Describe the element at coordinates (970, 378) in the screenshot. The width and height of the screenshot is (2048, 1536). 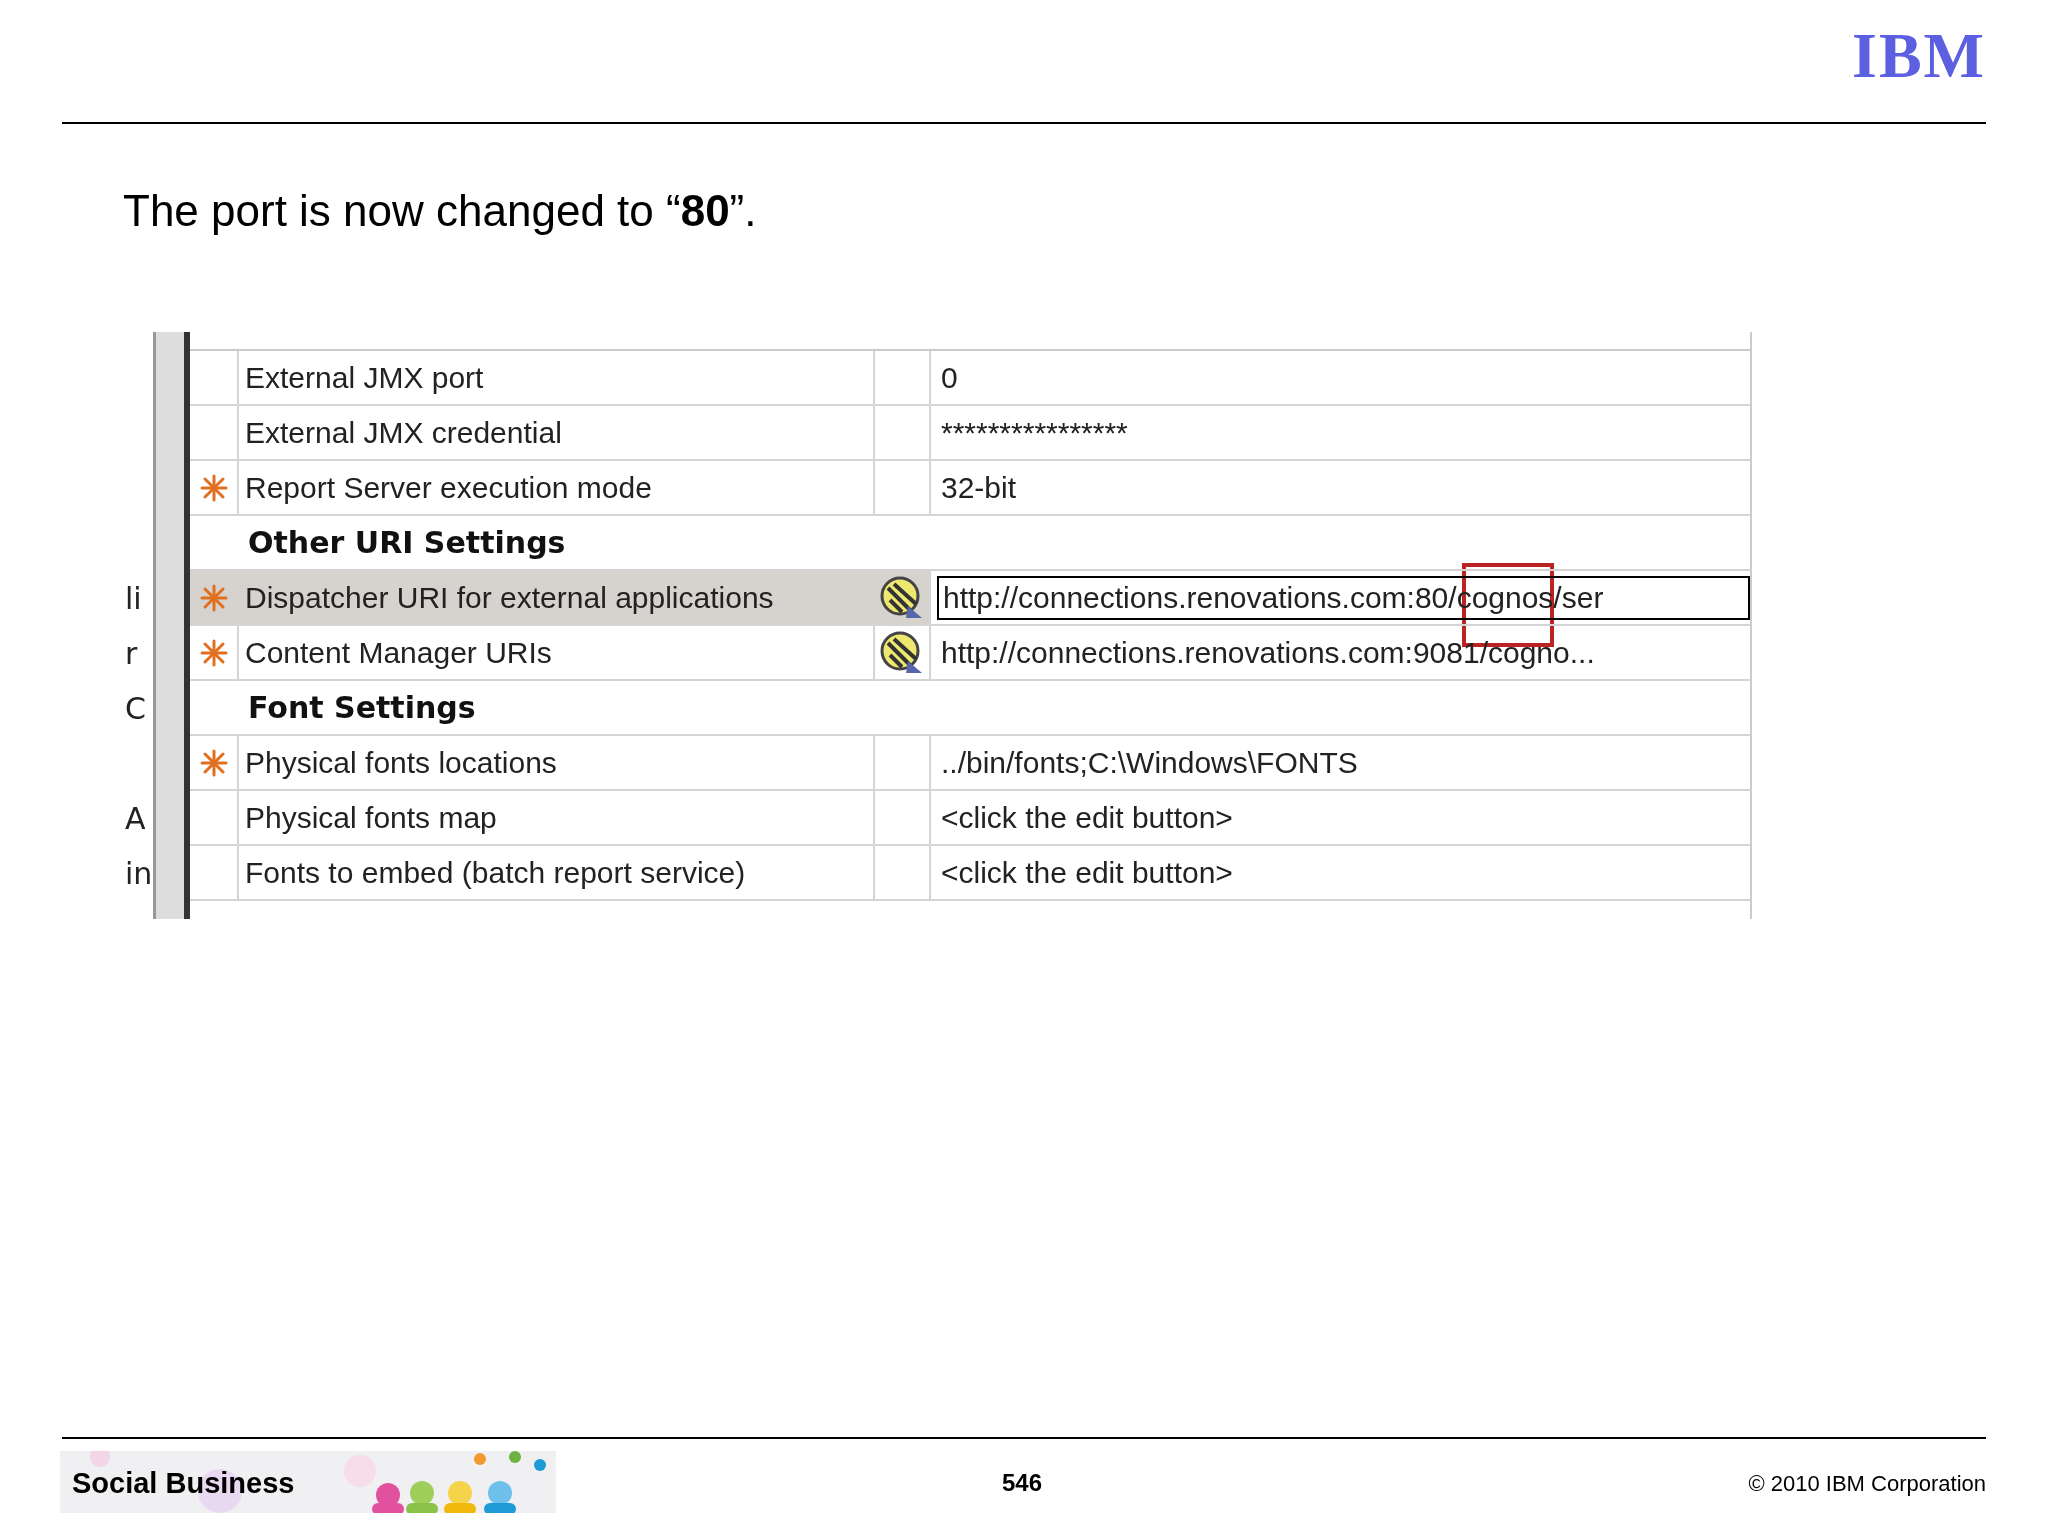
I see `property-row: External JMX port 0` at that location.